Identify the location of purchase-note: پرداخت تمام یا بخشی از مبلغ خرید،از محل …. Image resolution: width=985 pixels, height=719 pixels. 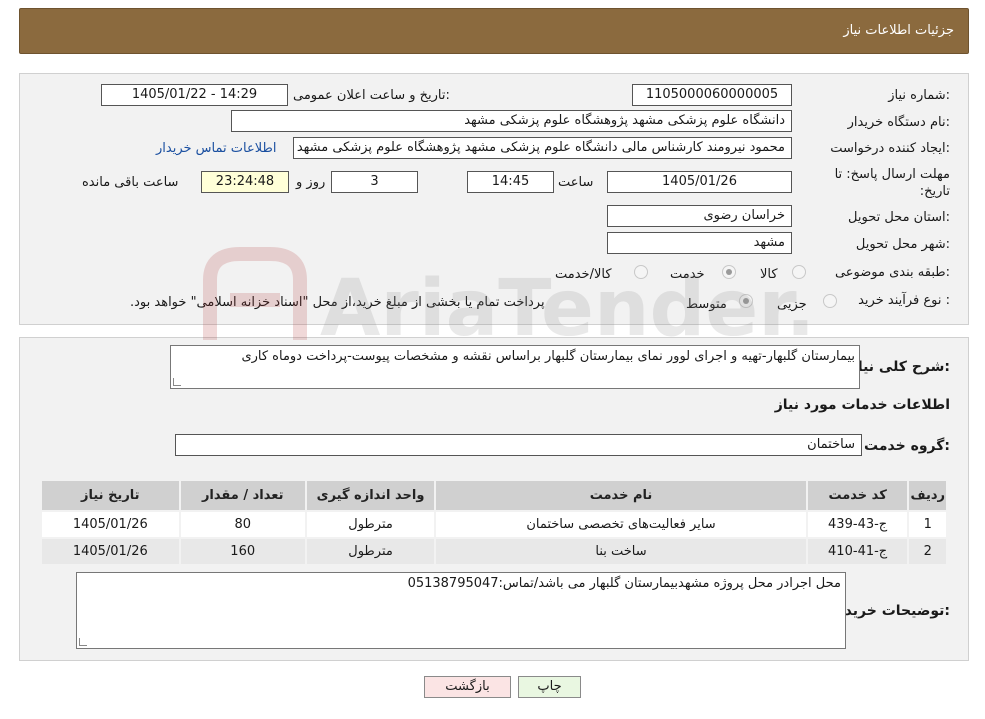
(337, 302).